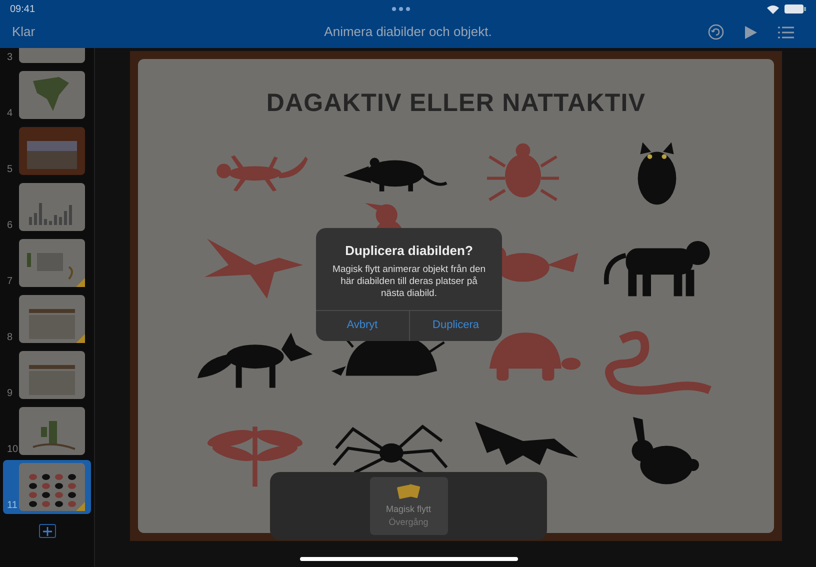 This screenshot has height=567, width=816. I want to click on slide-number: 7, so click(10, 282).